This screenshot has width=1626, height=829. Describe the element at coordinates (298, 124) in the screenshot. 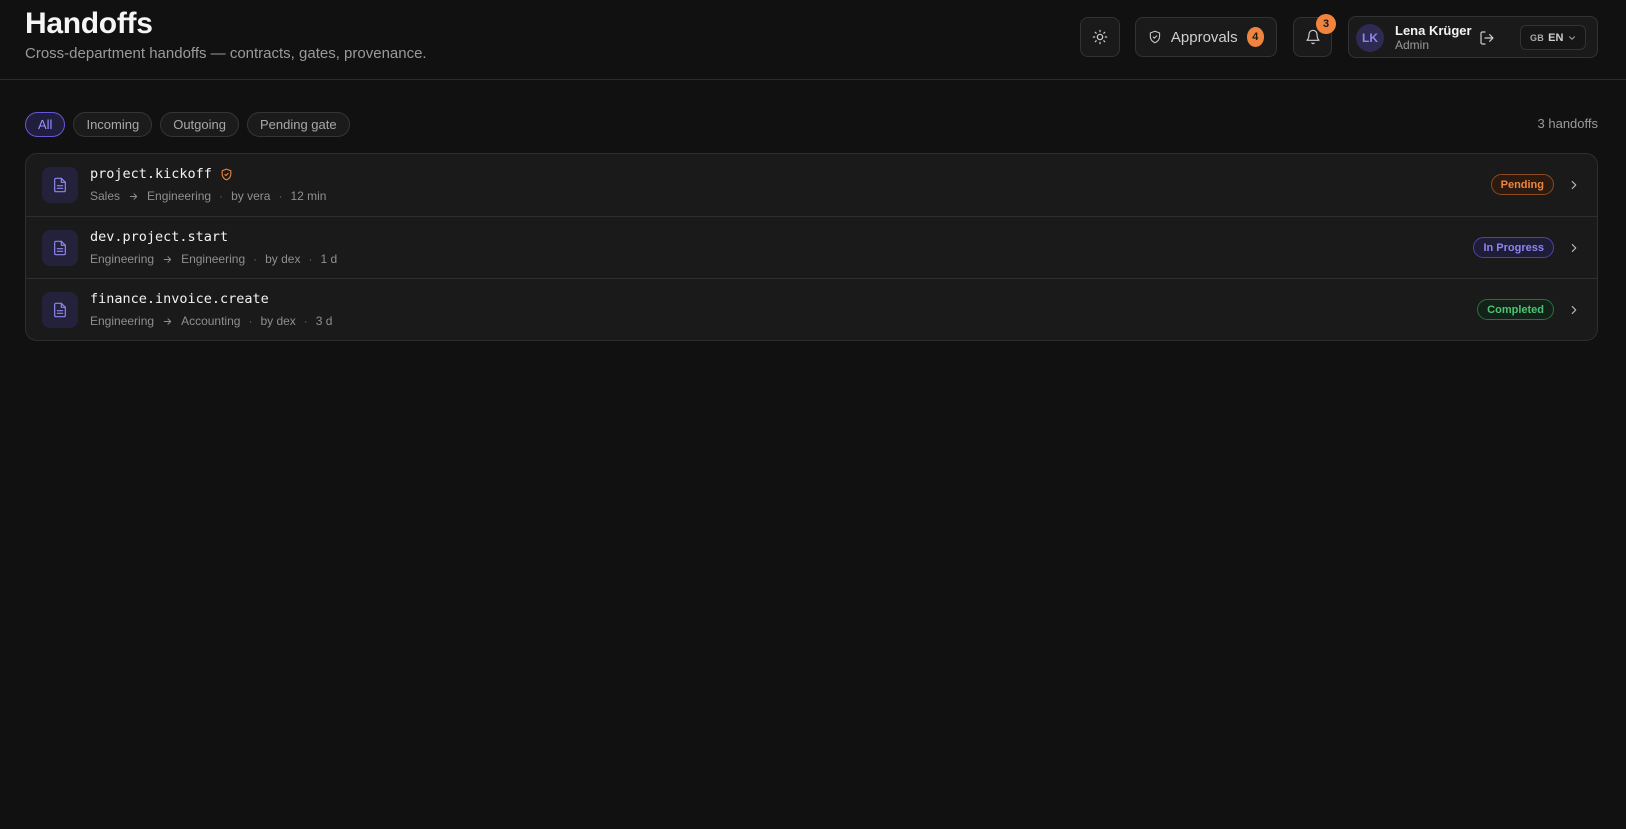

I see `filter-pending-gate: Pending gate` at that location.